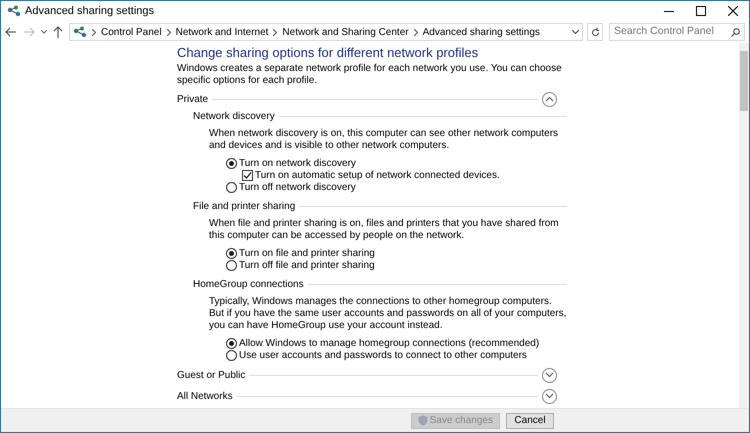 Image resolution: width=750 pixels, height=433 pixels. What do you see at coordinates (423, 420) in the screenshot?
I see `shield-icon` at bounding box center [423, 420].